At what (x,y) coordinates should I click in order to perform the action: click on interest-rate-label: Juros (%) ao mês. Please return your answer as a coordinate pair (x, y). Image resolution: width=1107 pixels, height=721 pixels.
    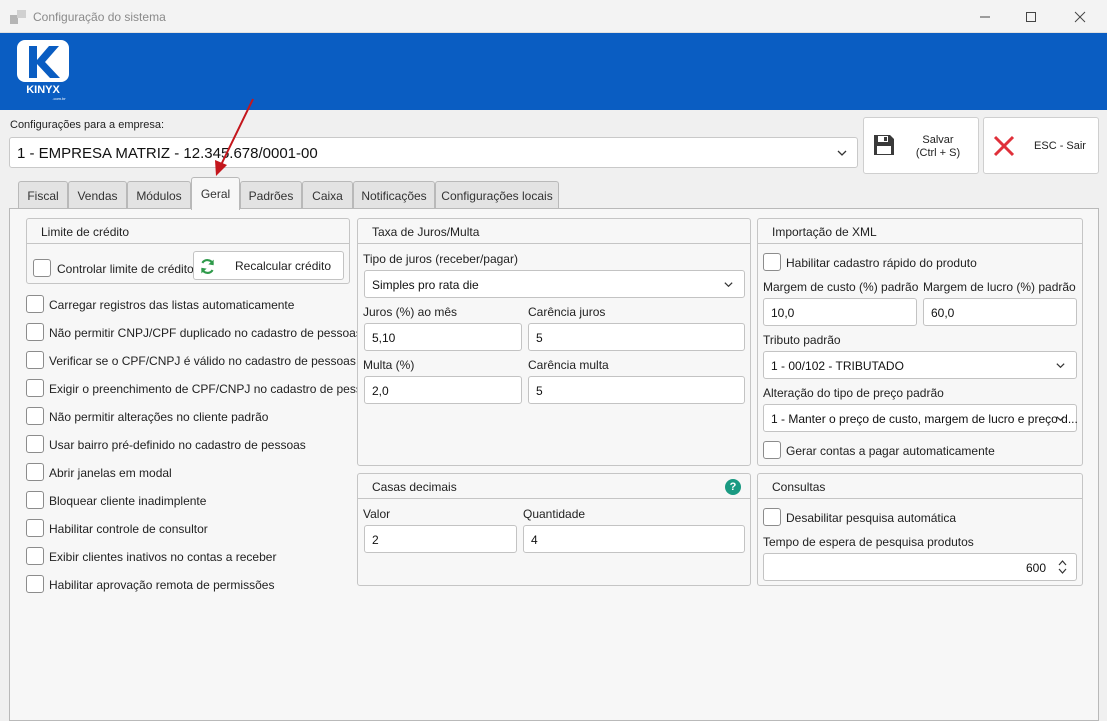
    Looking at the image, I should click on (410, 312).